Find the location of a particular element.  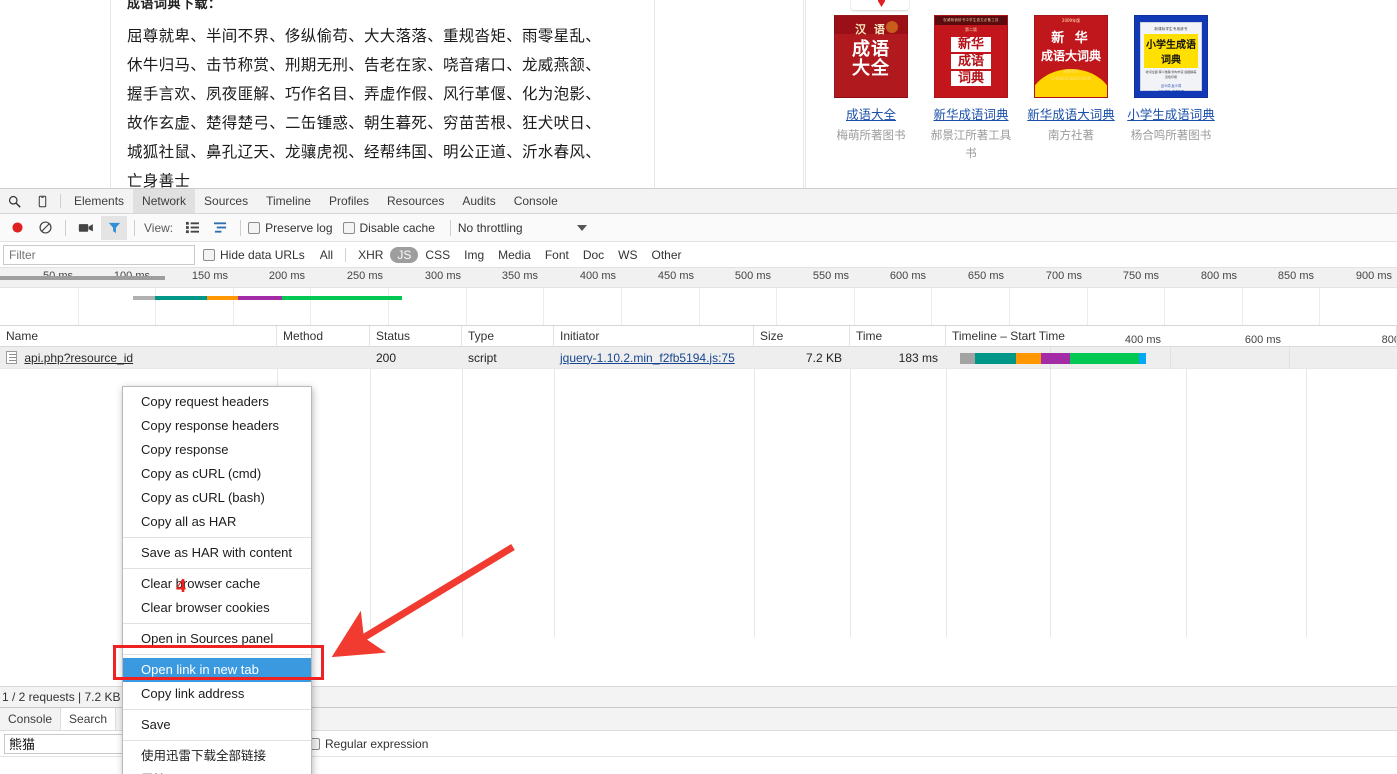

device-toolbar-icon is located at coordinates (42, 201).